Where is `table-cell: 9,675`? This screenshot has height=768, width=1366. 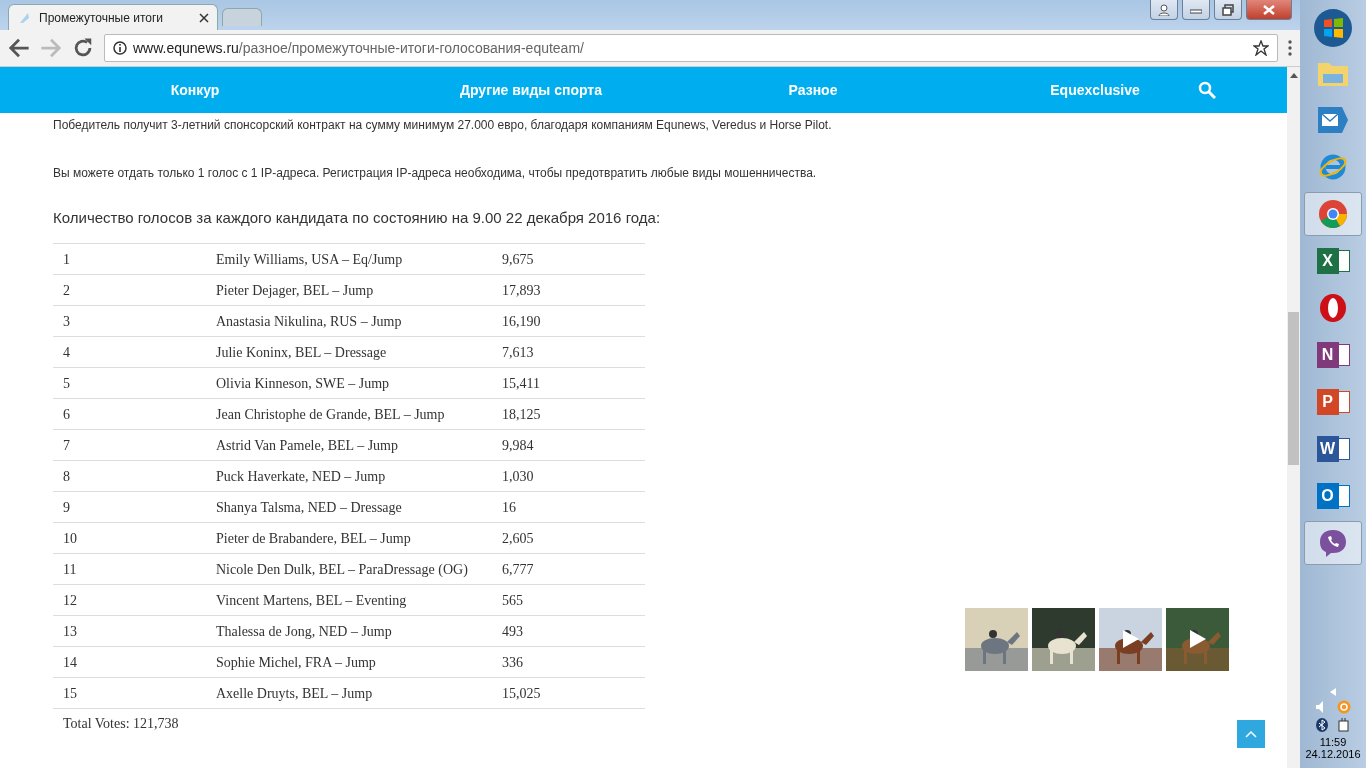 table-cell: 9,675 is located at coordinates (568, 259).